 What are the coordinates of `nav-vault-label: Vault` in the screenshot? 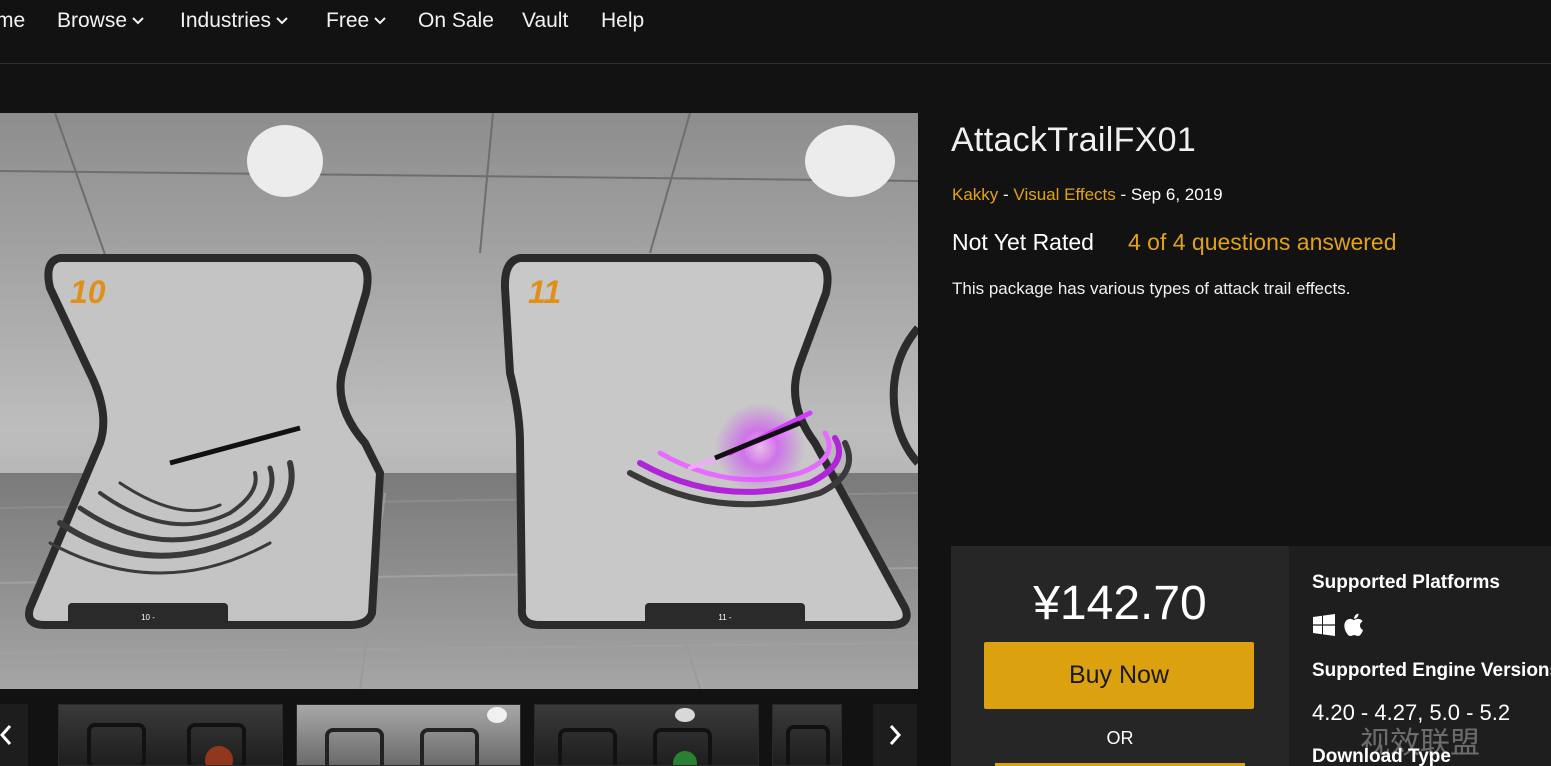 It's located at (545, 20).